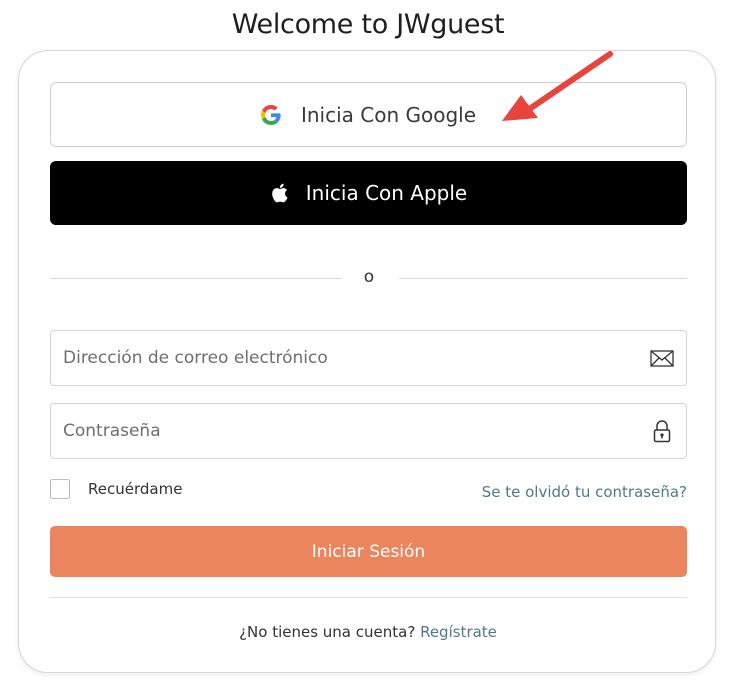 The width and height of the screenshot is (743, 694). What do you see at coordinates (388, 114) in the screenshot?
I see `google-signin-label: Inicia Con Google` at bounding box center [388, 114].